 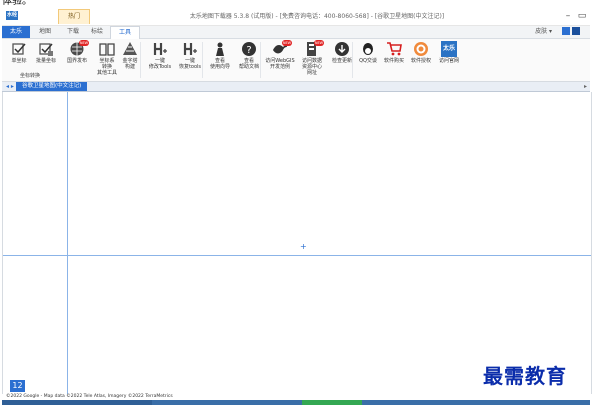 I want to click on ribbon-button-label: 检查更新, so click(x=341, y=61).